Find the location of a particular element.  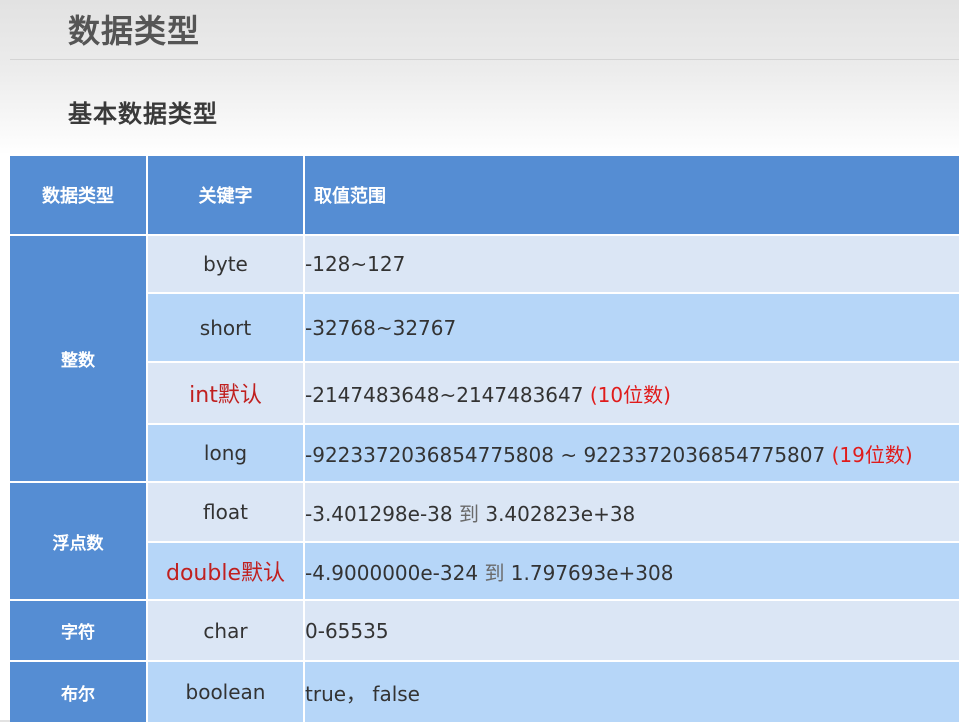

table-header-row: 数据类型 关键字 取值范围 is located at coordinates (484, 195).